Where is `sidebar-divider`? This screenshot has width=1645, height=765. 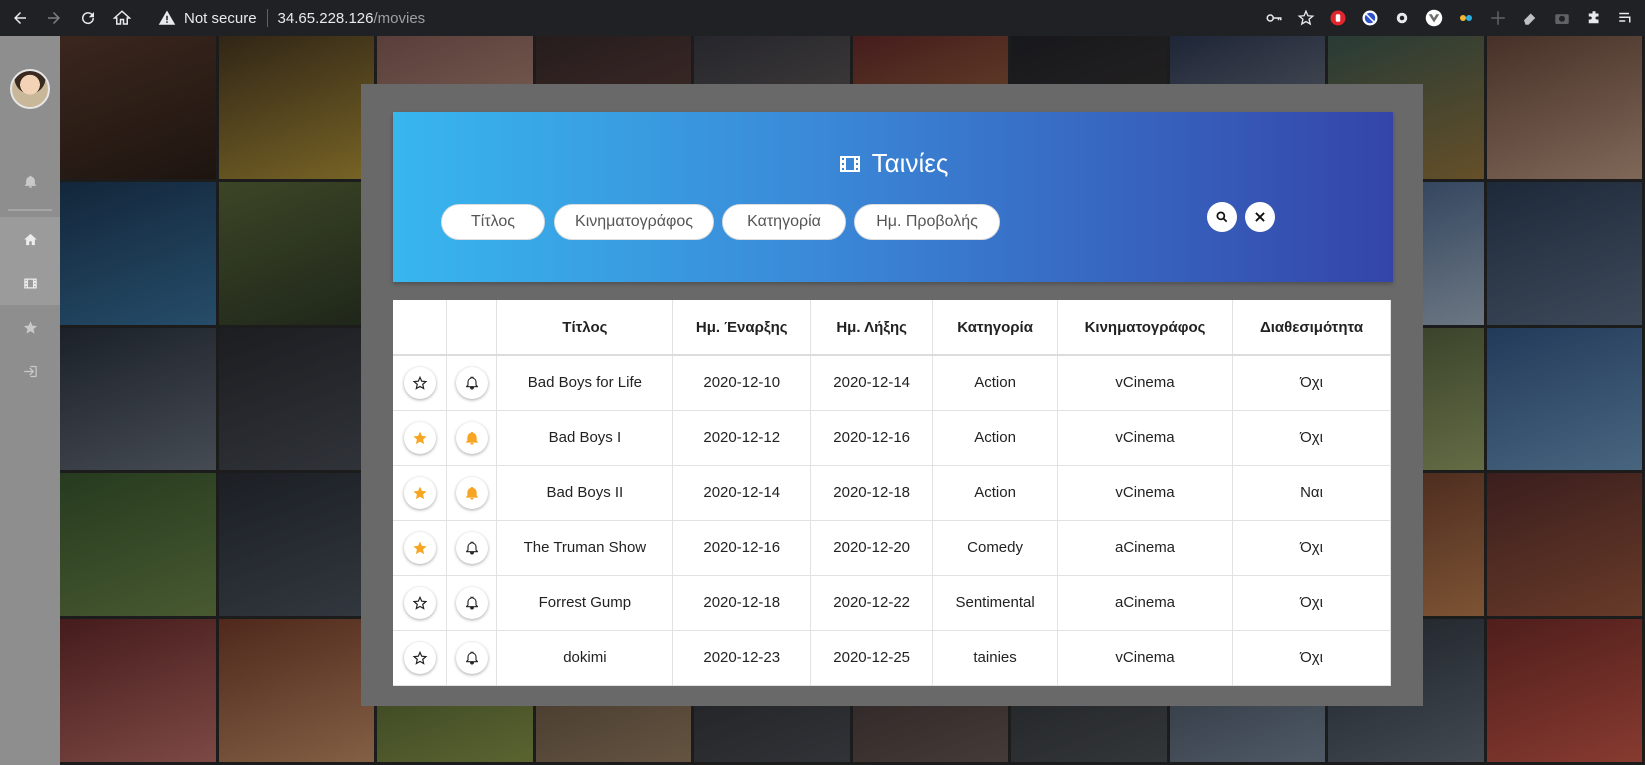
sidebar-divider is located at coordinates (30, 210).